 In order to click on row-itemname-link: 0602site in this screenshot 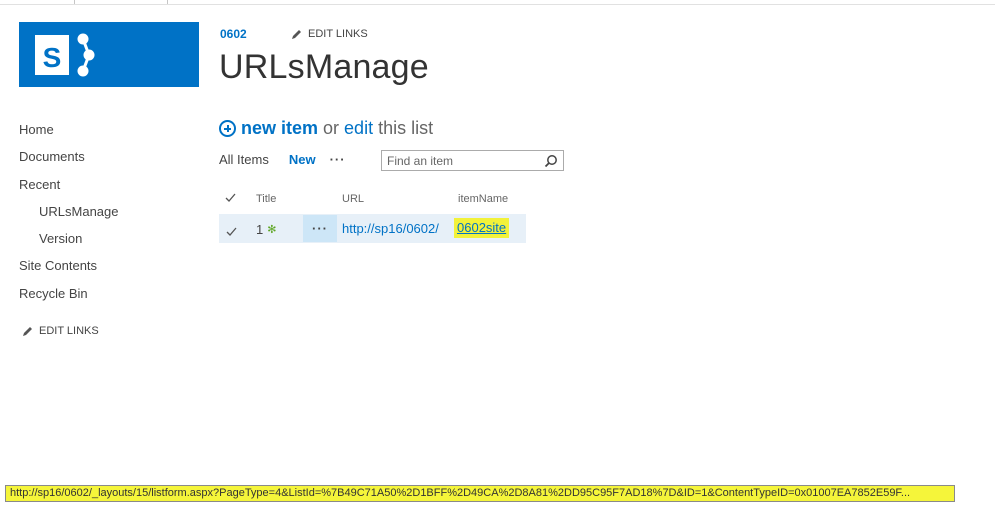, I will do `click(482, 228)`.